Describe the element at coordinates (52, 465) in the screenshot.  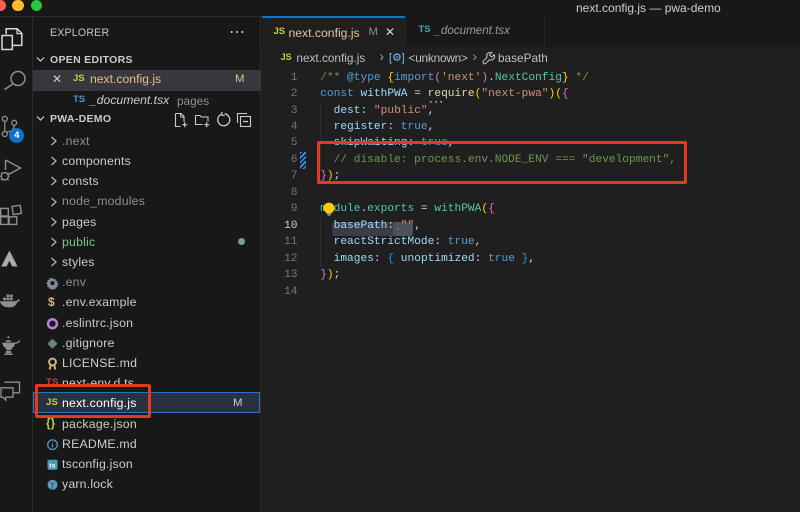
I see `svg-text: ts` at that location.